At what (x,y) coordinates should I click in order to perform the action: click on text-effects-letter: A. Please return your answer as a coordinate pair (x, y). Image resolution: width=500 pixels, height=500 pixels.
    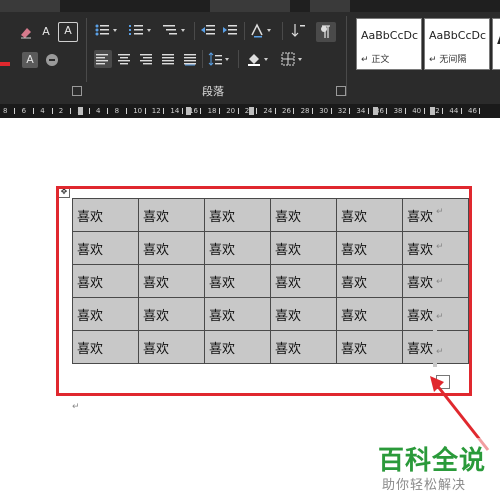
    Looking at the image, I should click on (68, 30).